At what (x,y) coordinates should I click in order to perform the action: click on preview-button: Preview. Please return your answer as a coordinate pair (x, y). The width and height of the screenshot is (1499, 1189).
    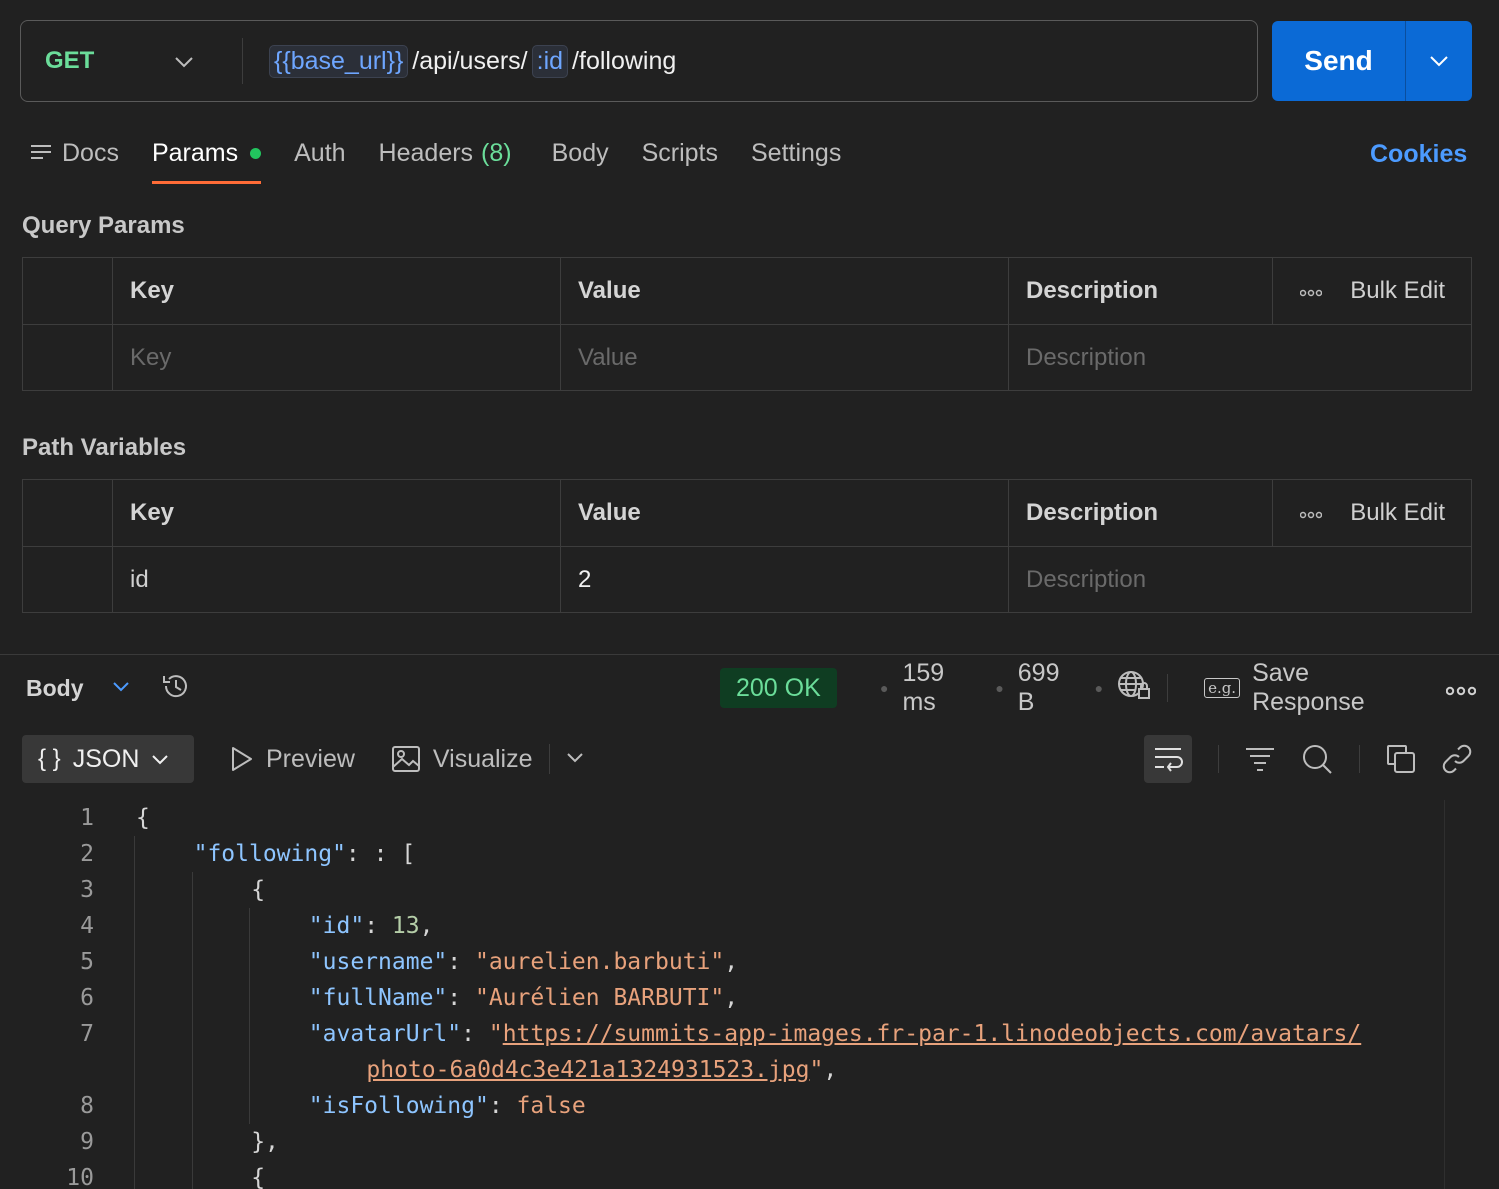
    Looking at the image, I should click on (292, 759).